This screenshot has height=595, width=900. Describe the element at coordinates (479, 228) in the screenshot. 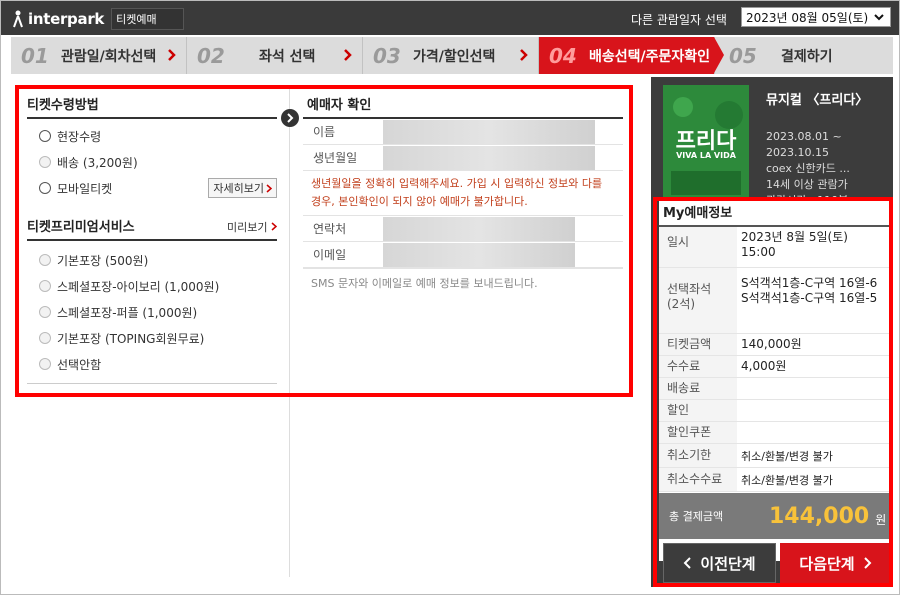

I see `phone-input-blurred` at that location.